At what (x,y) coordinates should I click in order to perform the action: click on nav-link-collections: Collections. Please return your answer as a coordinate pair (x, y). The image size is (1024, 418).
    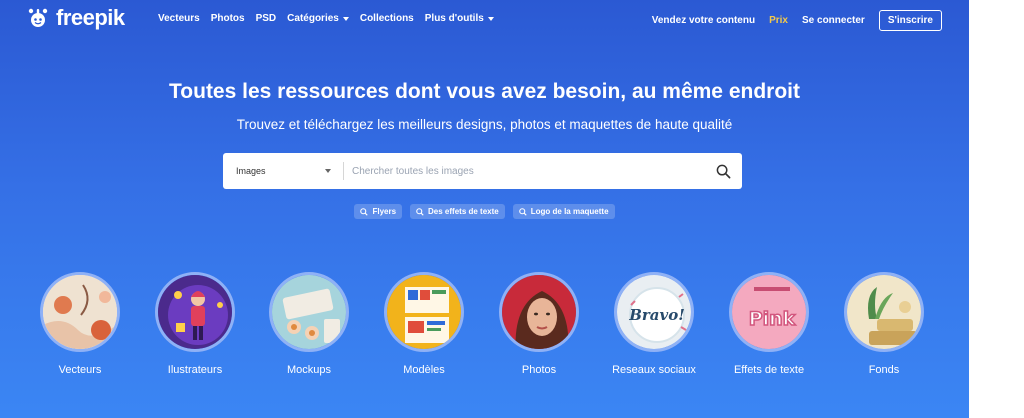
    Looking at the image, I should click on (387, 18).